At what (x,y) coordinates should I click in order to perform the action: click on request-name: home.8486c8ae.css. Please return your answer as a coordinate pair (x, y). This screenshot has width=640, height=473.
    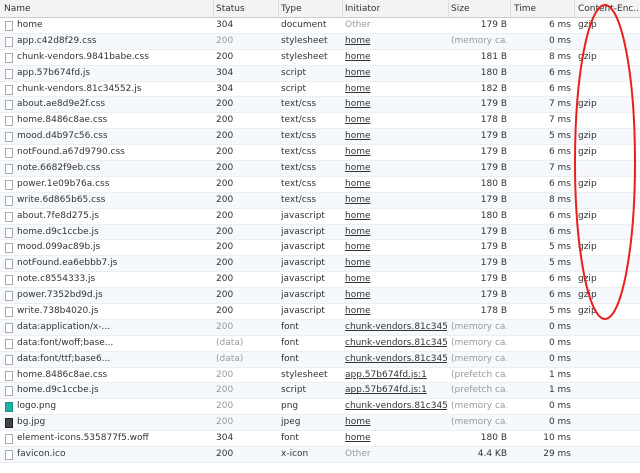
    Looking at the image, I should click on (62, 374).